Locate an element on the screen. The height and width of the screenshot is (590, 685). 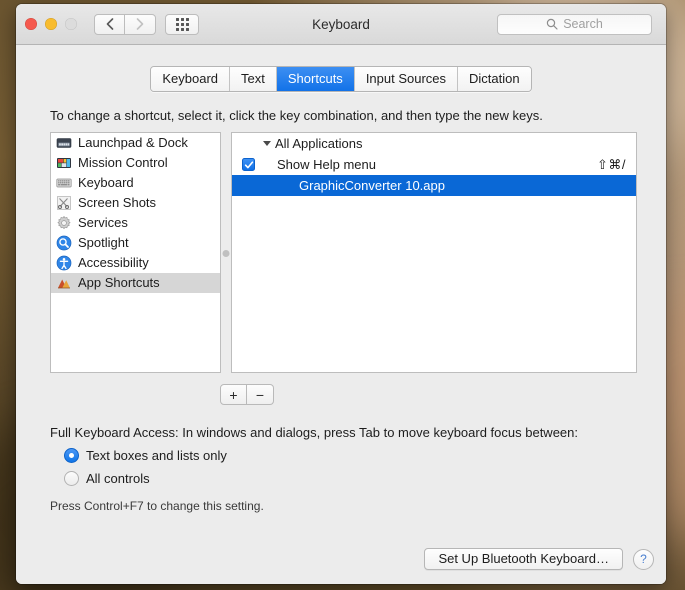
sidebar-item-launchpad-dock: Launchpad & Dock is located at coordinates (135, 143).